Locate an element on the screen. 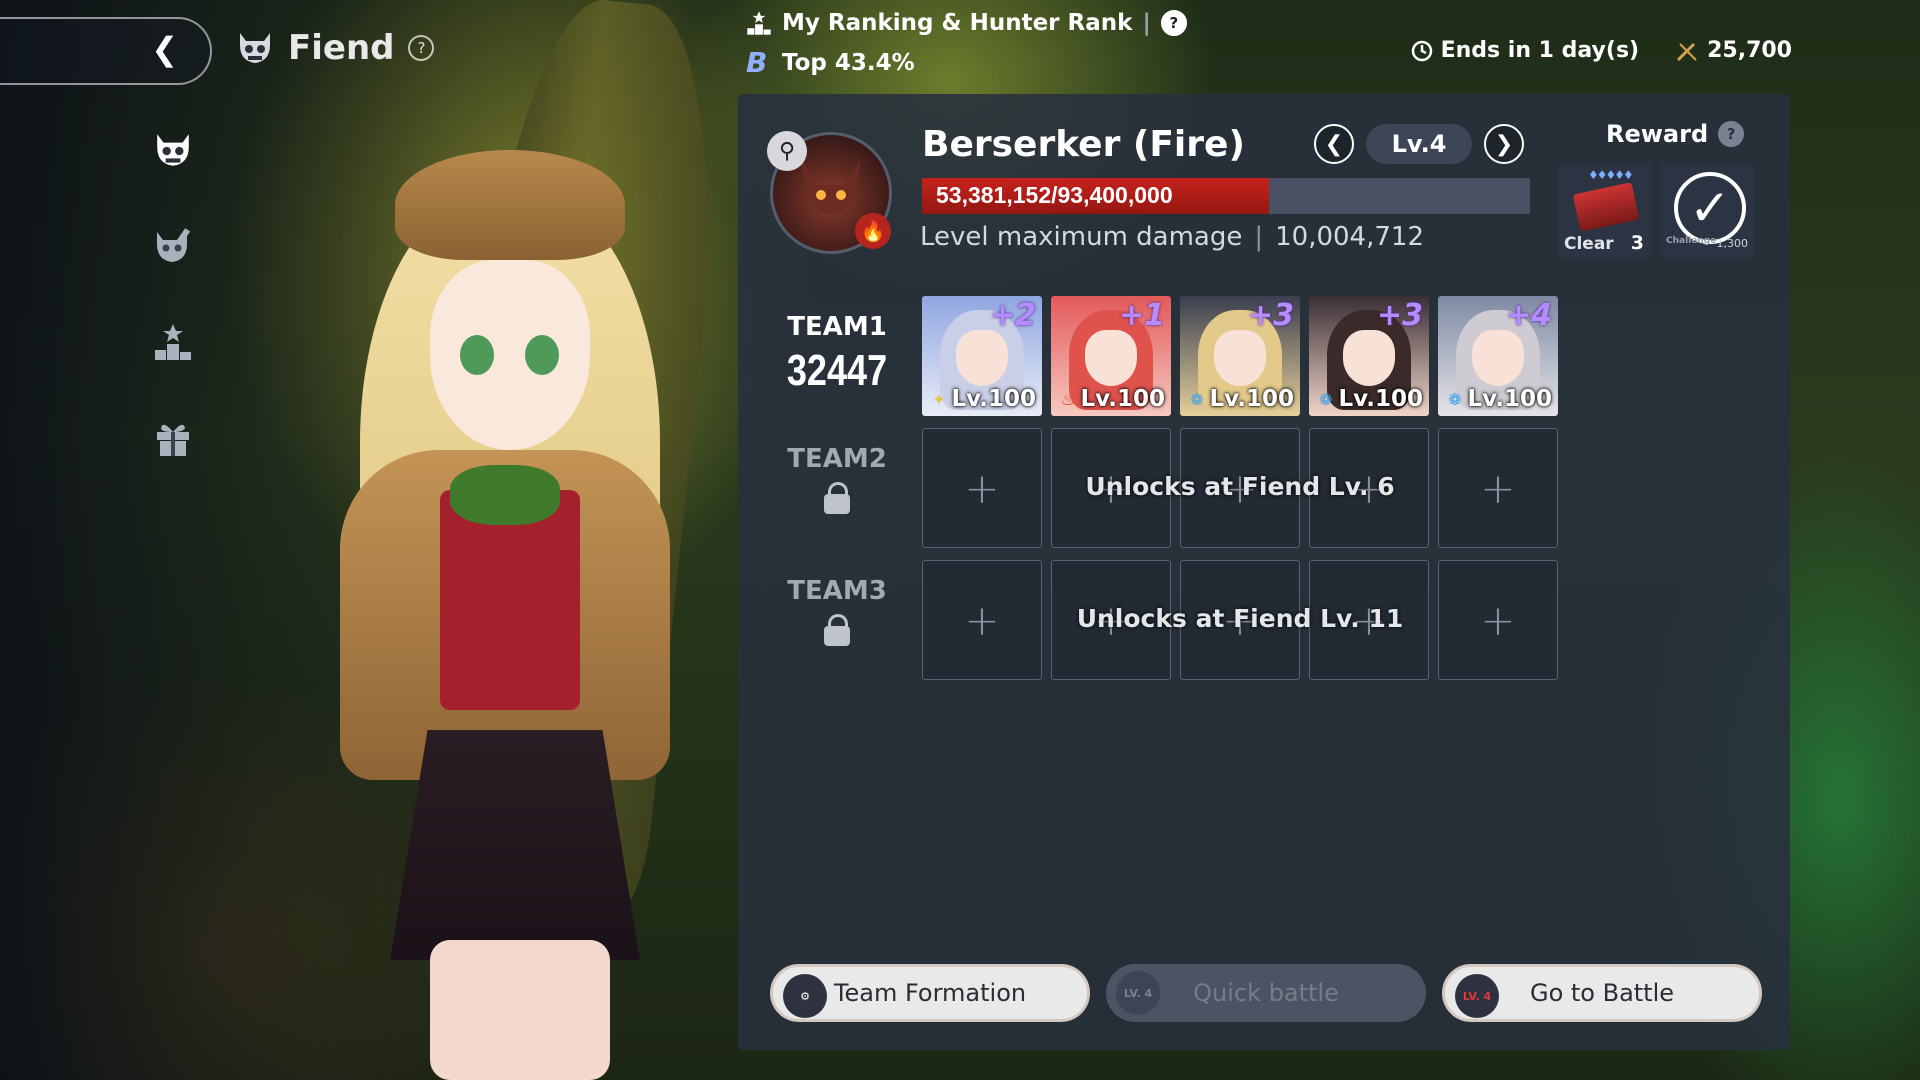 This screenshot has width=1920, height=1080. team-name: TEAM3 is located at coordinates (837, 591).